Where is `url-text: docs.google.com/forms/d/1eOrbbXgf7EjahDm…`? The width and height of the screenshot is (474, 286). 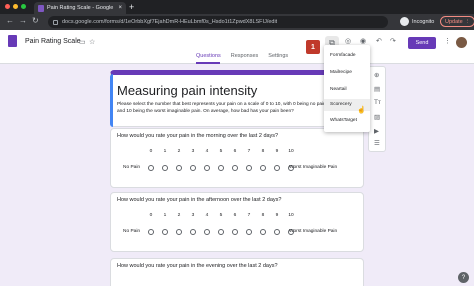 url-text: docs.google.com/forms/d/1eOrbbXgf7EjahDm… is located at coordinates (170, 22).